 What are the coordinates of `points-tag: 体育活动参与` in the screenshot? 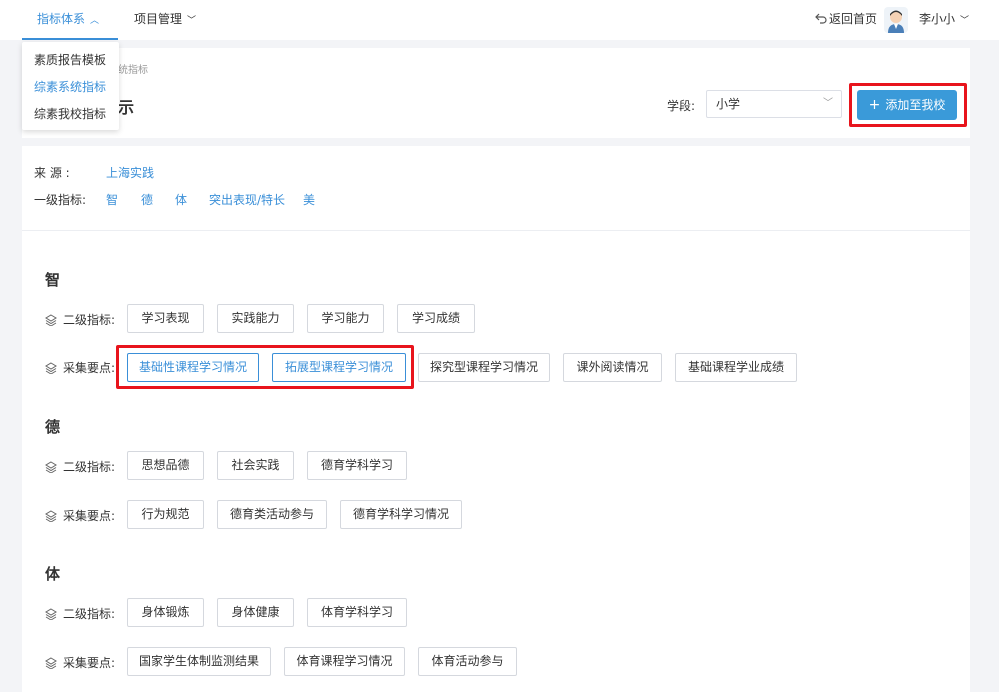 It's located at (467, 661).